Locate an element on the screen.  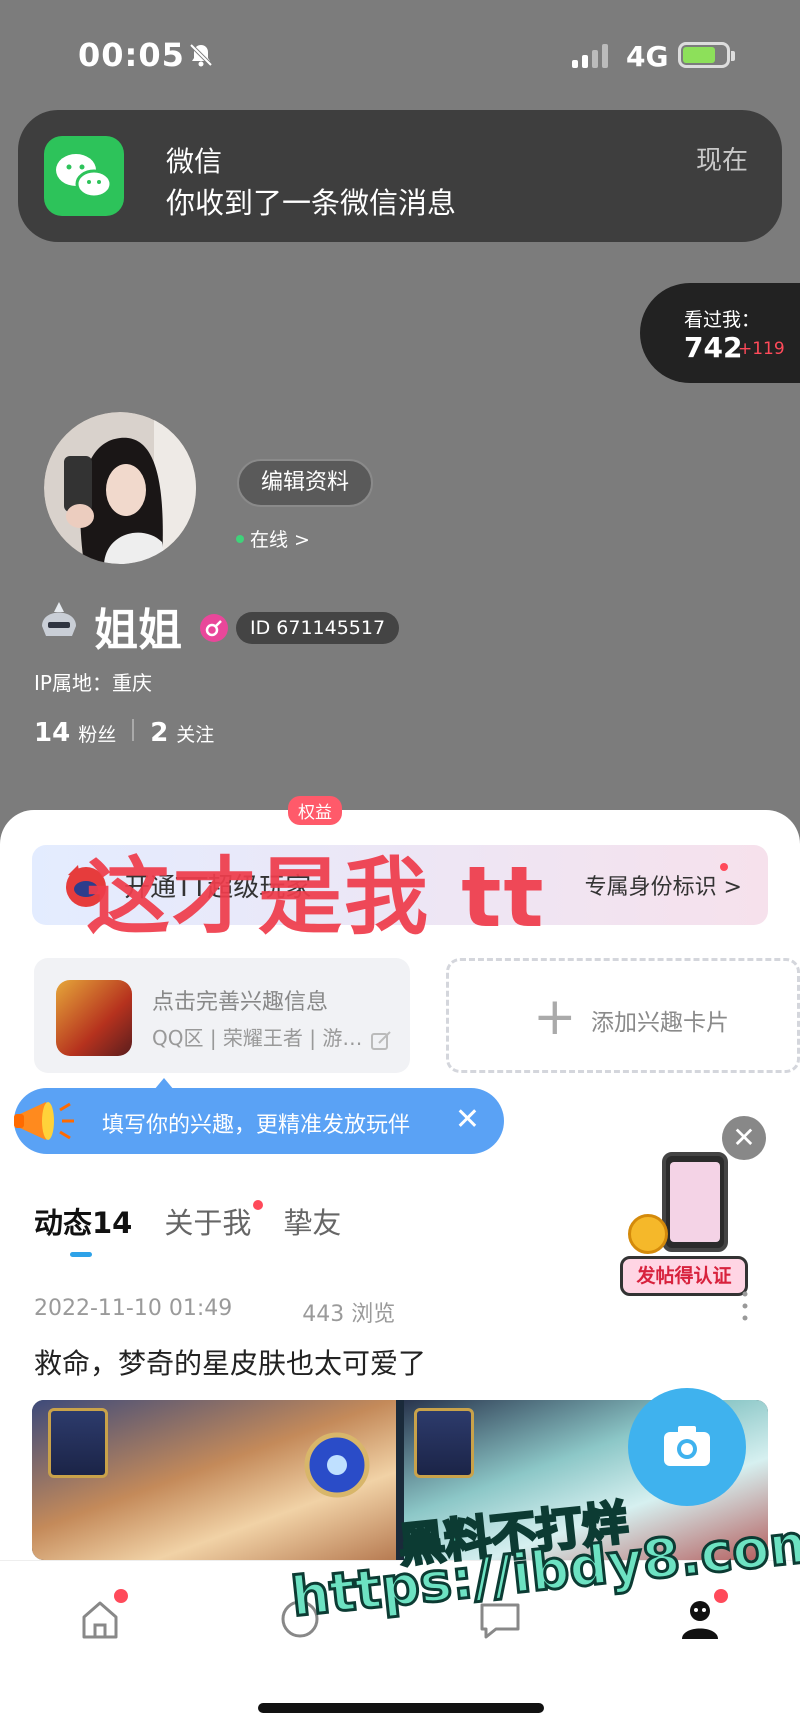
following-count: 2 is located at coordinates (159, 733).